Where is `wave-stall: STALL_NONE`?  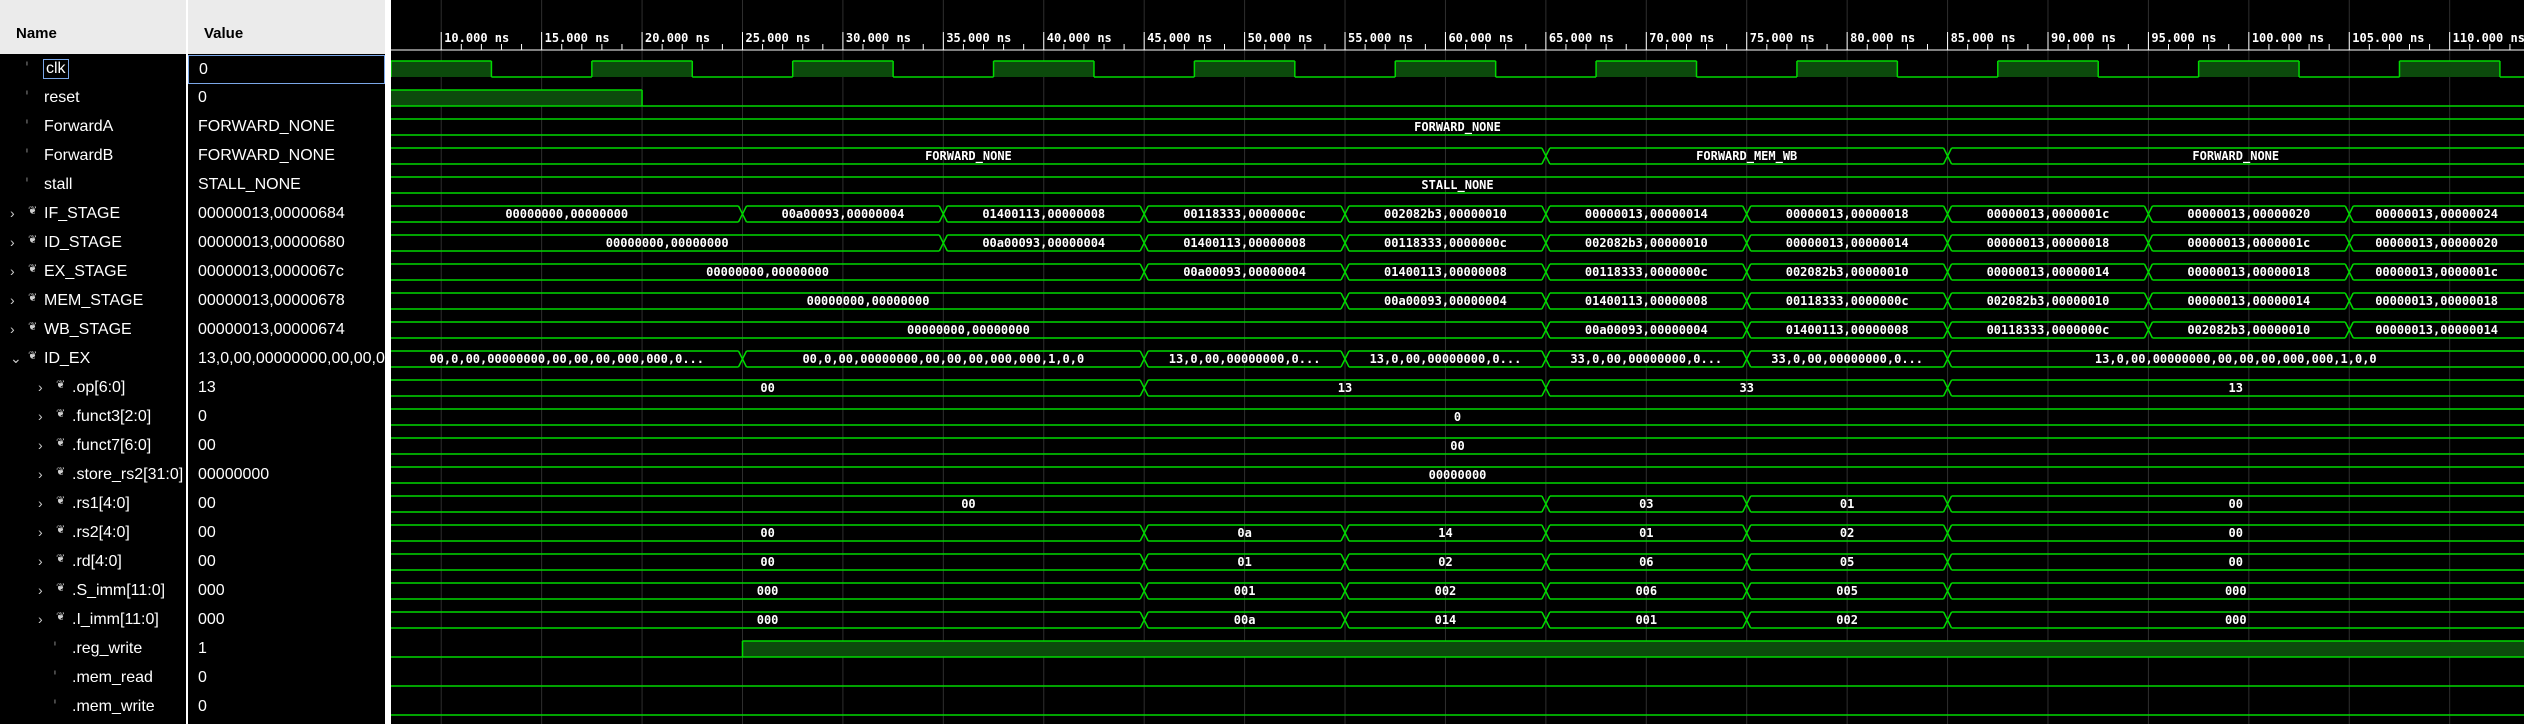 wave-stall: STALL_NONE is located at coordinates (1457, 185).